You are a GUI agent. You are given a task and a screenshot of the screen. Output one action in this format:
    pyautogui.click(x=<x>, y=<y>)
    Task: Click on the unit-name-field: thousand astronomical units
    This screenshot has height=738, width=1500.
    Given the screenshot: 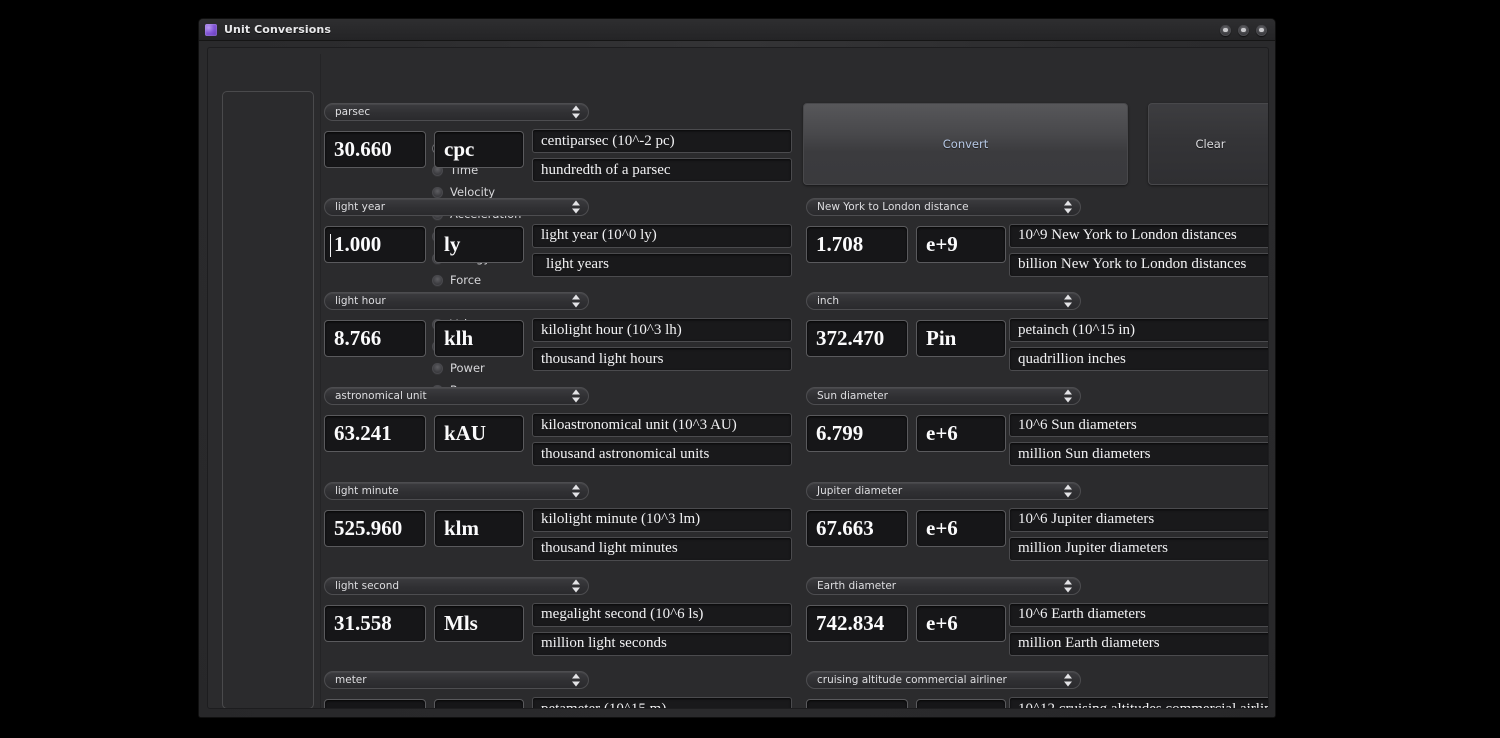 What is the action you would take?
    pyautogui.click(x=662, y=454)
    